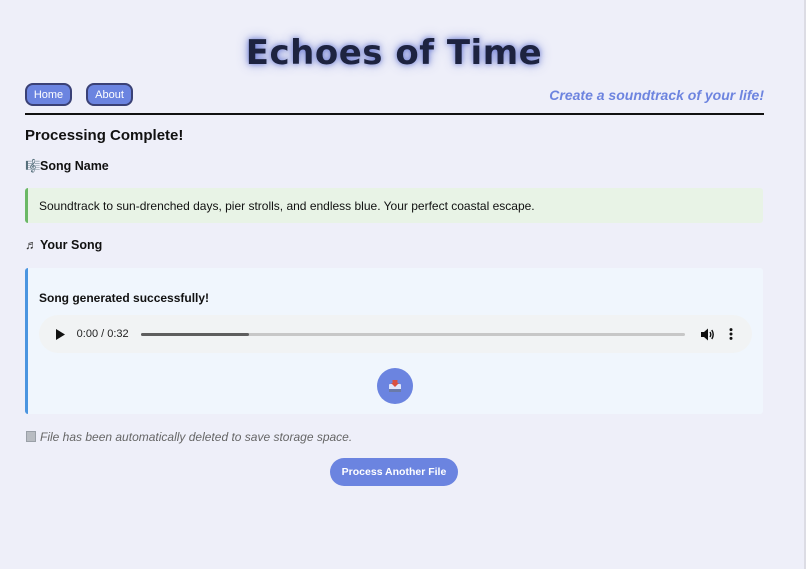 The image size is (806, 569). Describe the element at coordinates (731, 334) in the screenshot. I see `more-vertical-icon` at that location.